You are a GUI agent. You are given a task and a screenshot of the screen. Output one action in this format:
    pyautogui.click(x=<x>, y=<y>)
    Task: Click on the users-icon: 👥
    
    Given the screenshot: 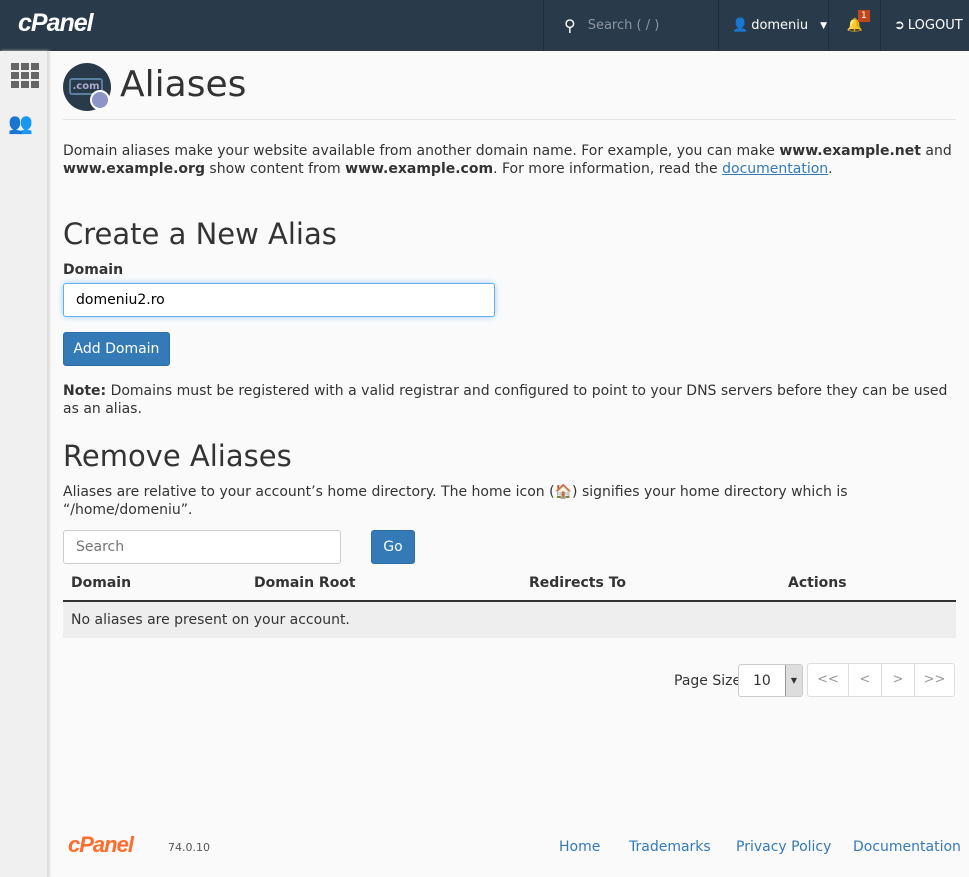 What is the action you would take?
    pyautogui.click(x=20, y=123)
    